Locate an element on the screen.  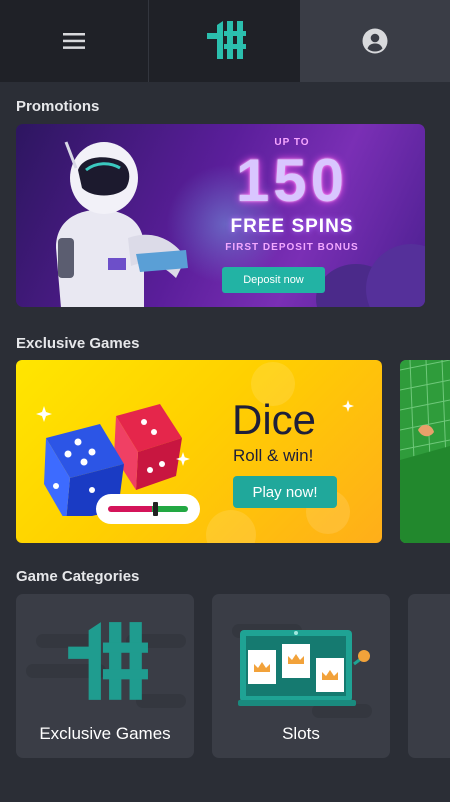
menu-button is located at coordinates (74, 41).